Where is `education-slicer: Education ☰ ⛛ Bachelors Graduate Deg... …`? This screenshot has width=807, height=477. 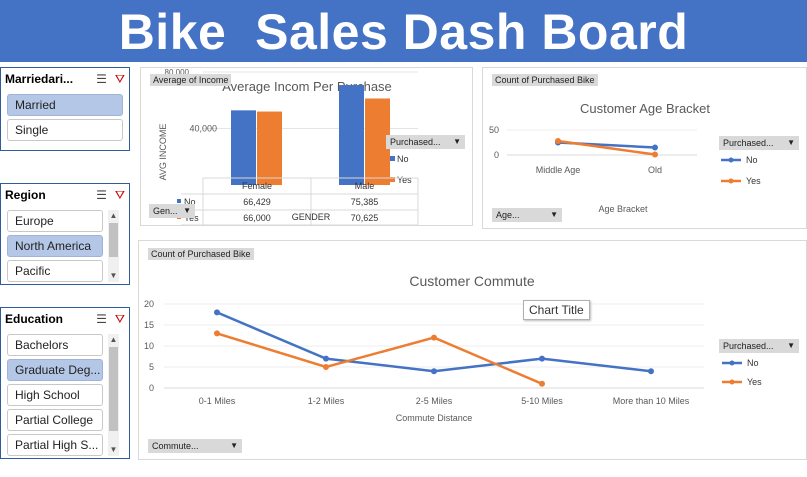 education-slicer: Education ☰ ⛛ Bachelors Graduate Deg... … is located at coordinates (65, 383).